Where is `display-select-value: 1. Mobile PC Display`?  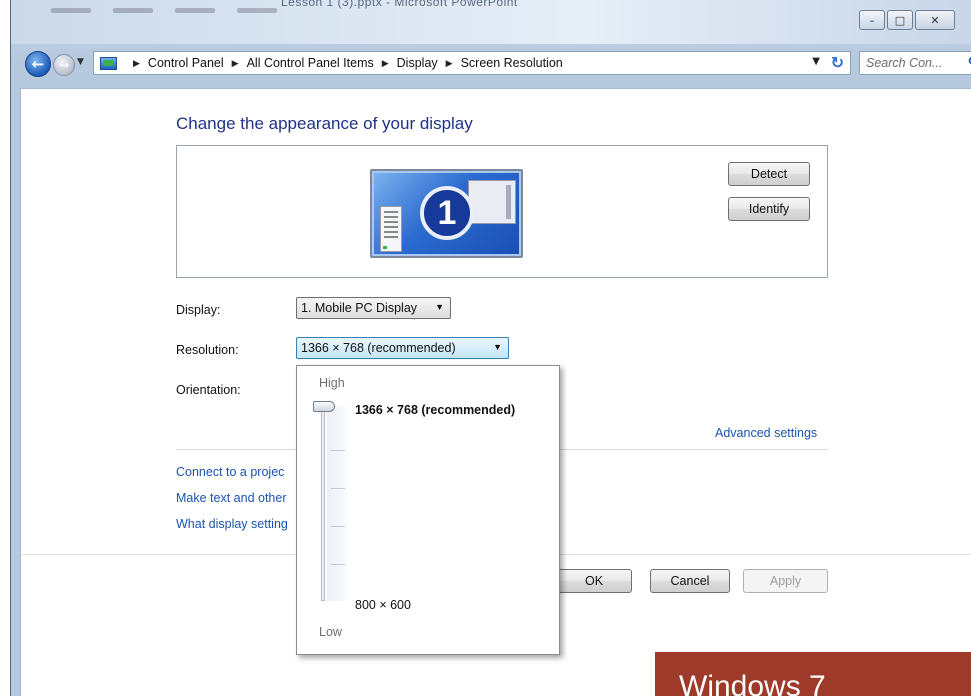 display-select-value: 1. Mobile PC Display is located at coordinates (359, 308).